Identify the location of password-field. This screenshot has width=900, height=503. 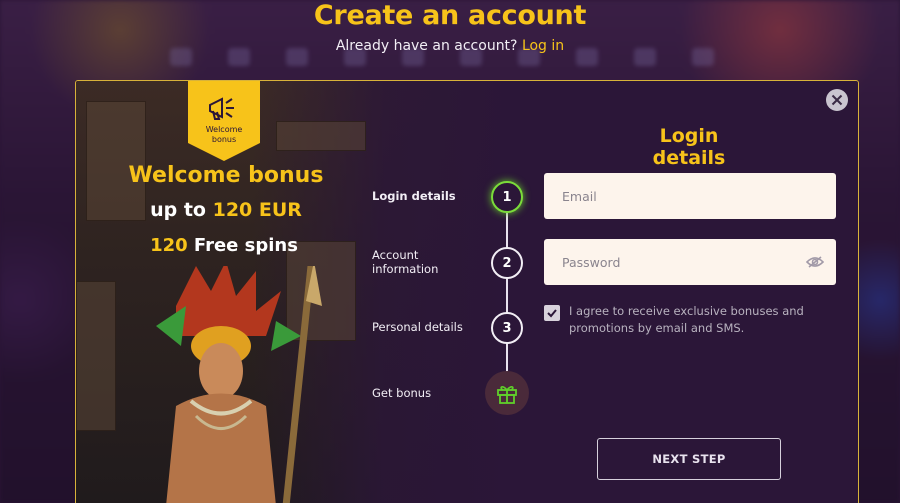
(690, 262).